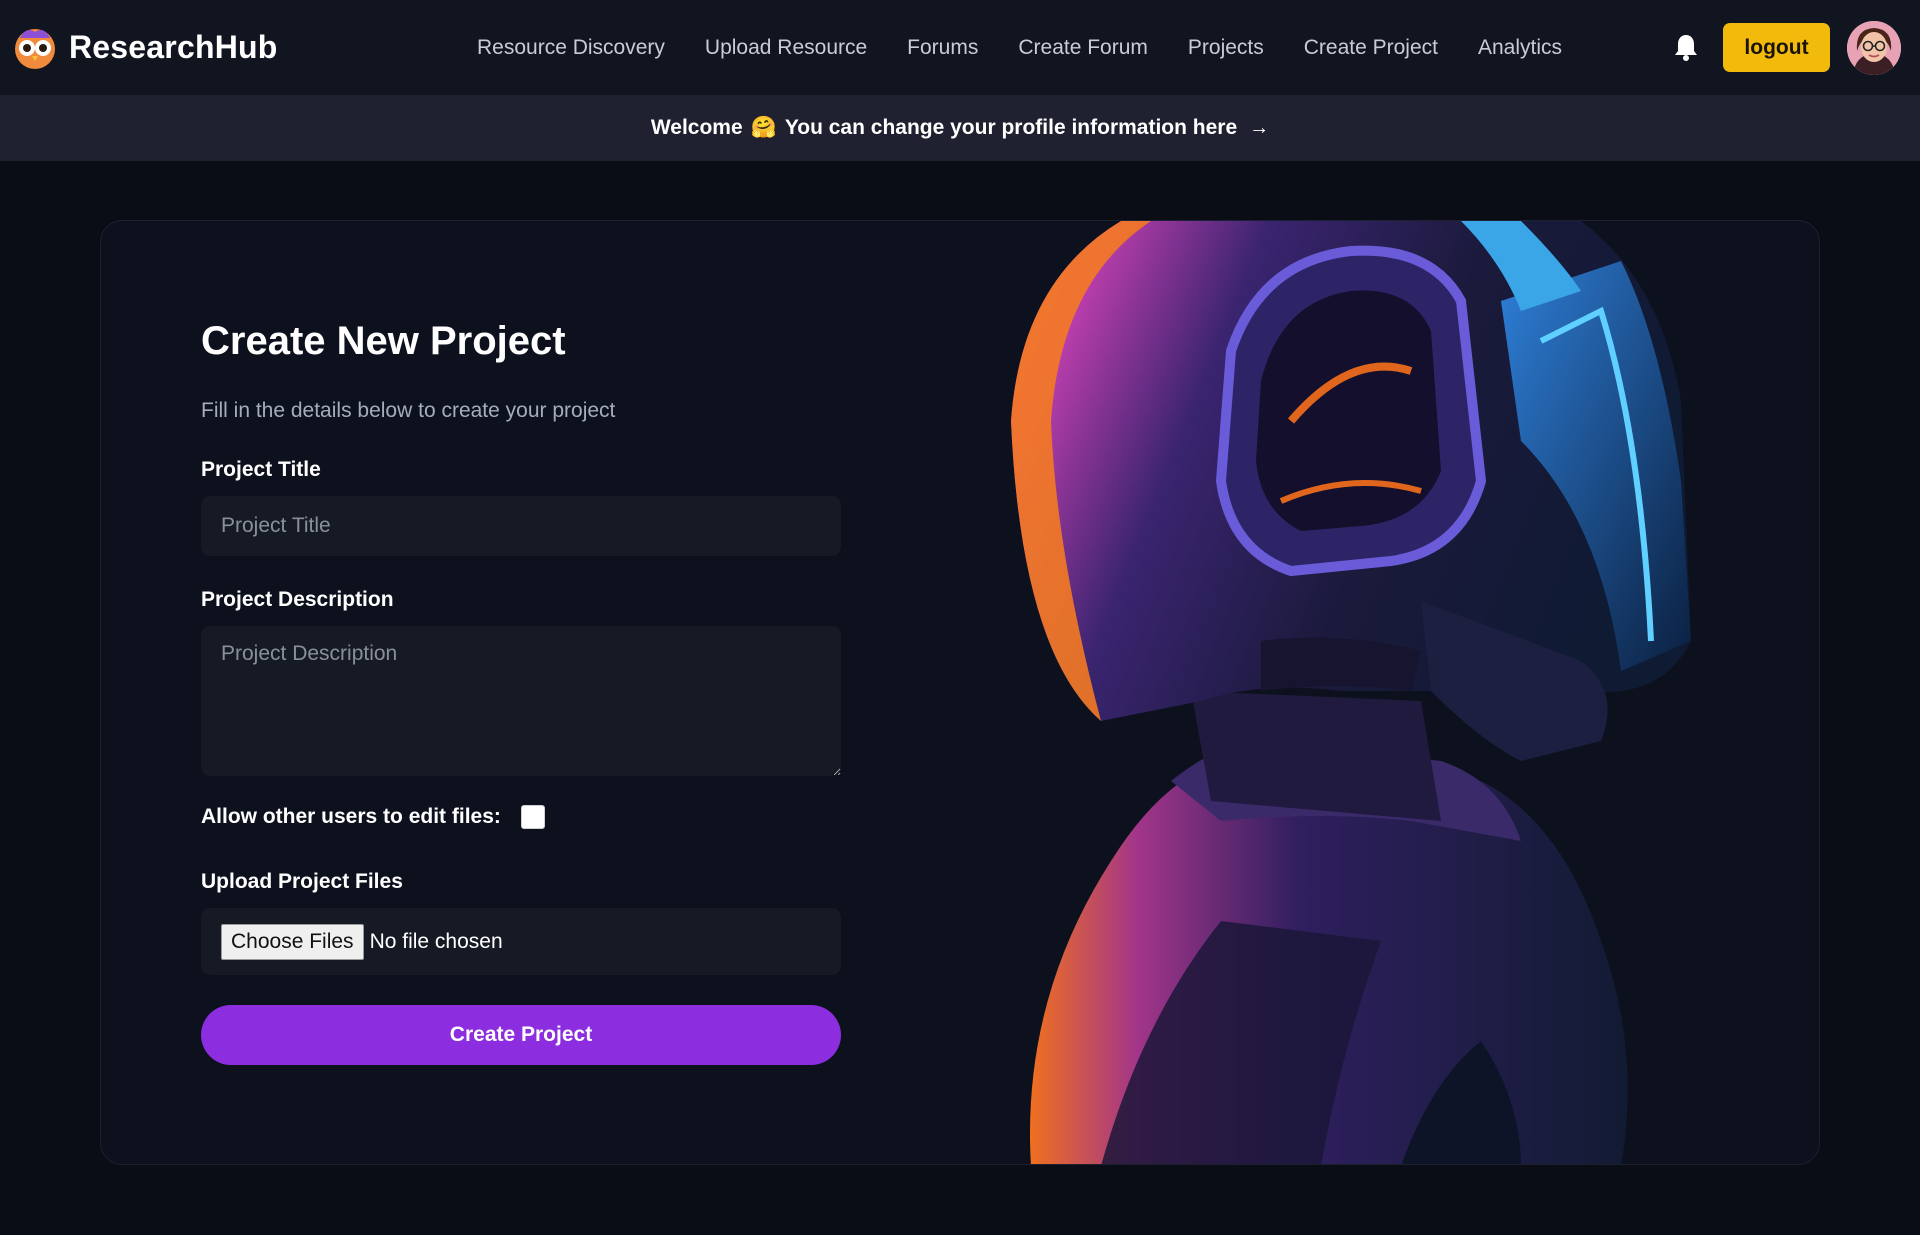 The height and width of the screenshot is (1235, 1920). I want to click on owl-logo-icon, so click(35, 49).